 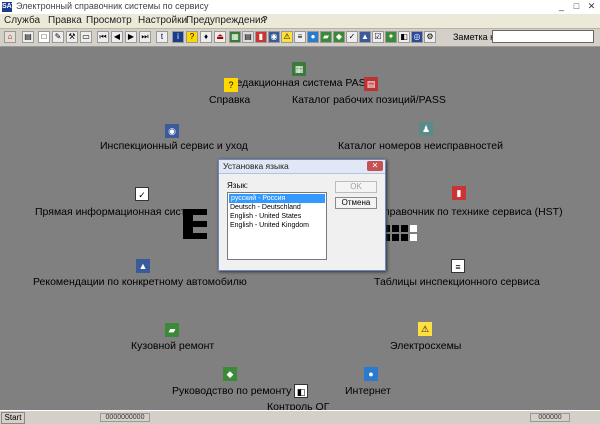 What do you see at coordinates (140, 282) in the screenshot?
I see `recommend-link: Рекомендации по конкретному автомобилю` at bounding box center [140, 282].